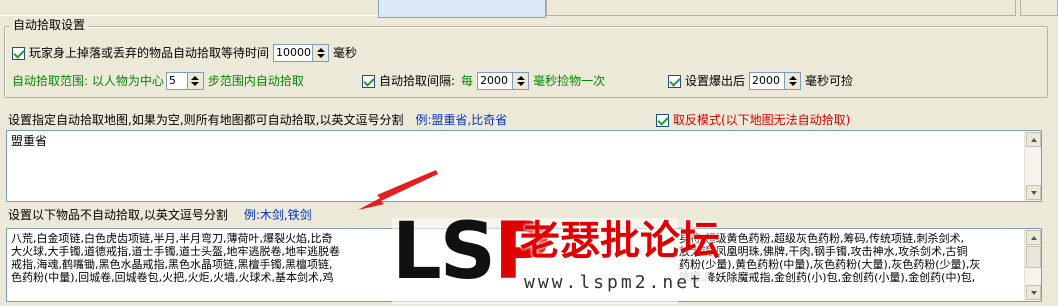 The height and width of the screenshot is (306, 1058). I want to click on watermark-cn: 老瑟批论坛, so click(620, 241).